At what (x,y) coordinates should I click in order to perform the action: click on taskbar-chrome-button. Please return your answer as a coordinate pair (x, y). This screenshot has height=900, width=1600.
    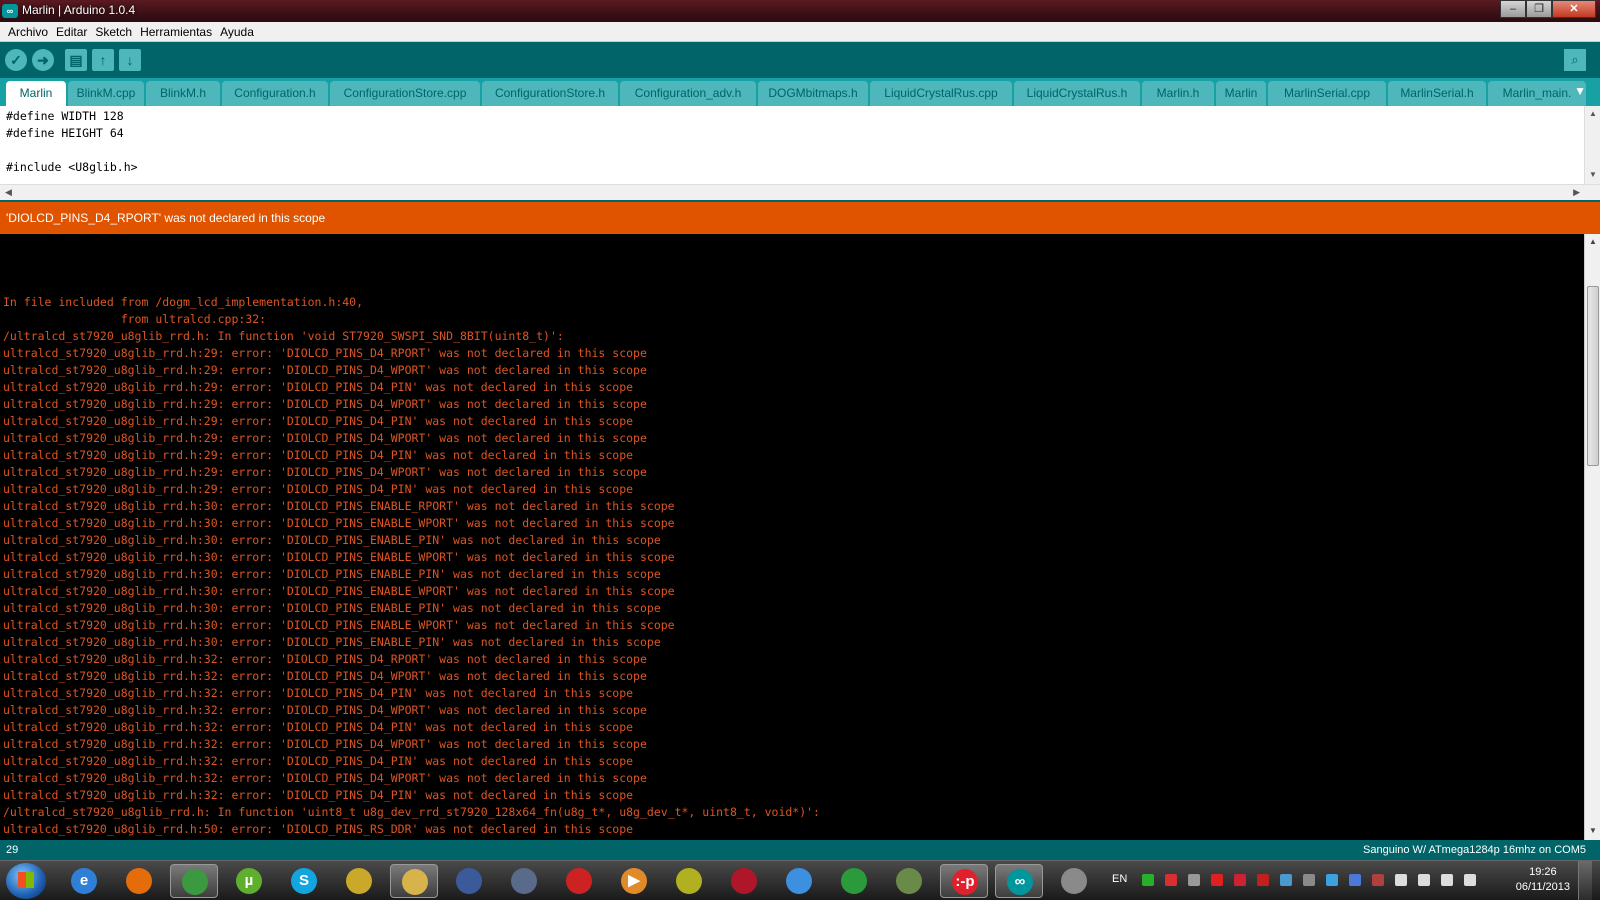
    Looking at the image, I should click on (194, 881).